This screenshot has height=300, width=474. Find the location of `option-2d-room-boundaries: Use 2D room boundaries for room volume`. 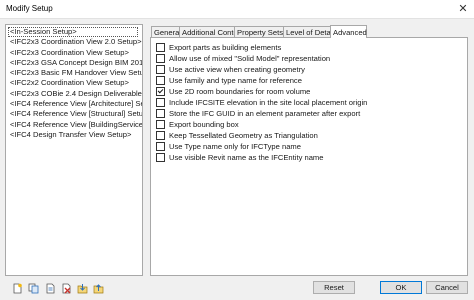

option-2d-room-boundaries: Use 2D room boundaries for room volume is located at coordinates (233, 91).